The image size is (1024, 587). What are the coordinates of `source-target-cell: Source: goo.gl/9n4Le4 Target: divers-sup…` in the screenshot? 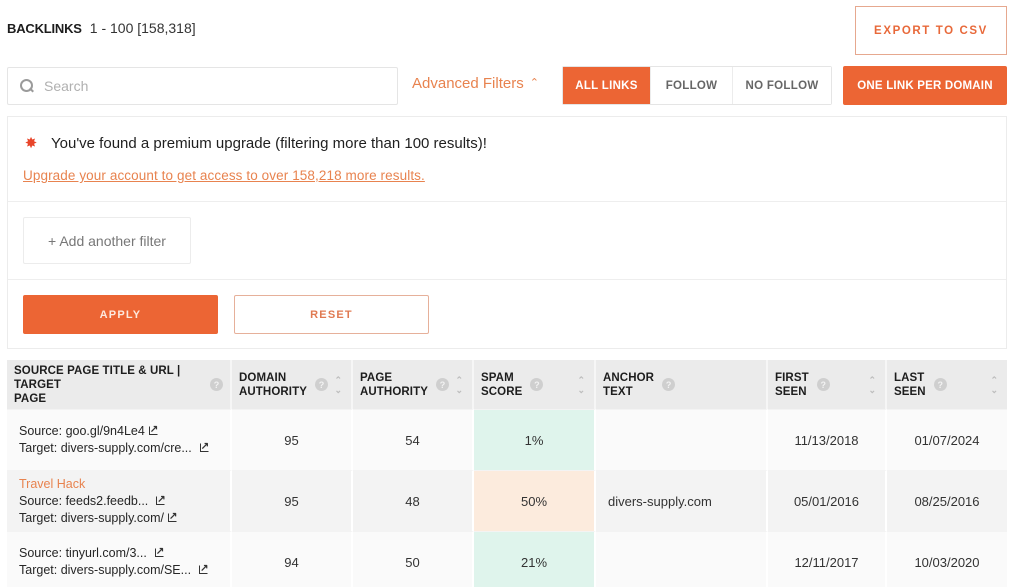 It's located at (119, 439).